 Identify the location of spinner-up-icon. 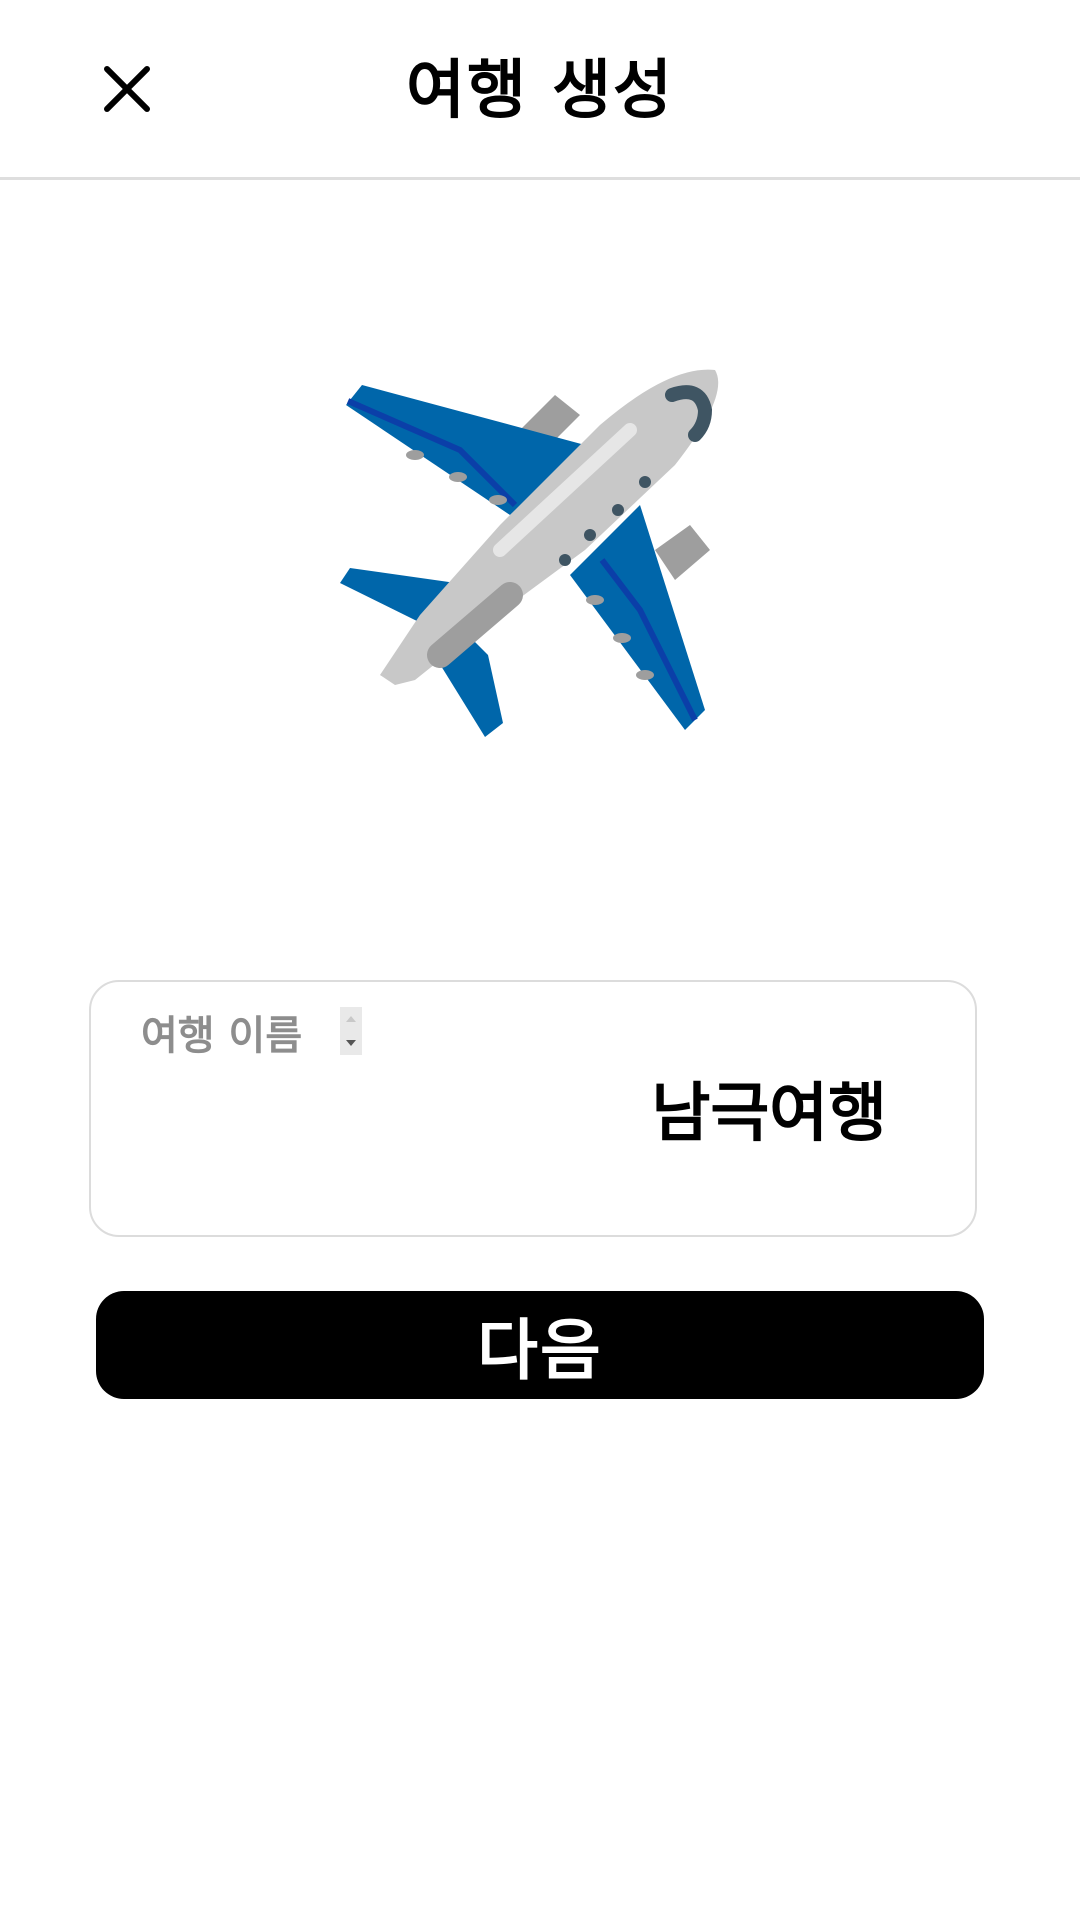
(351, 1019).